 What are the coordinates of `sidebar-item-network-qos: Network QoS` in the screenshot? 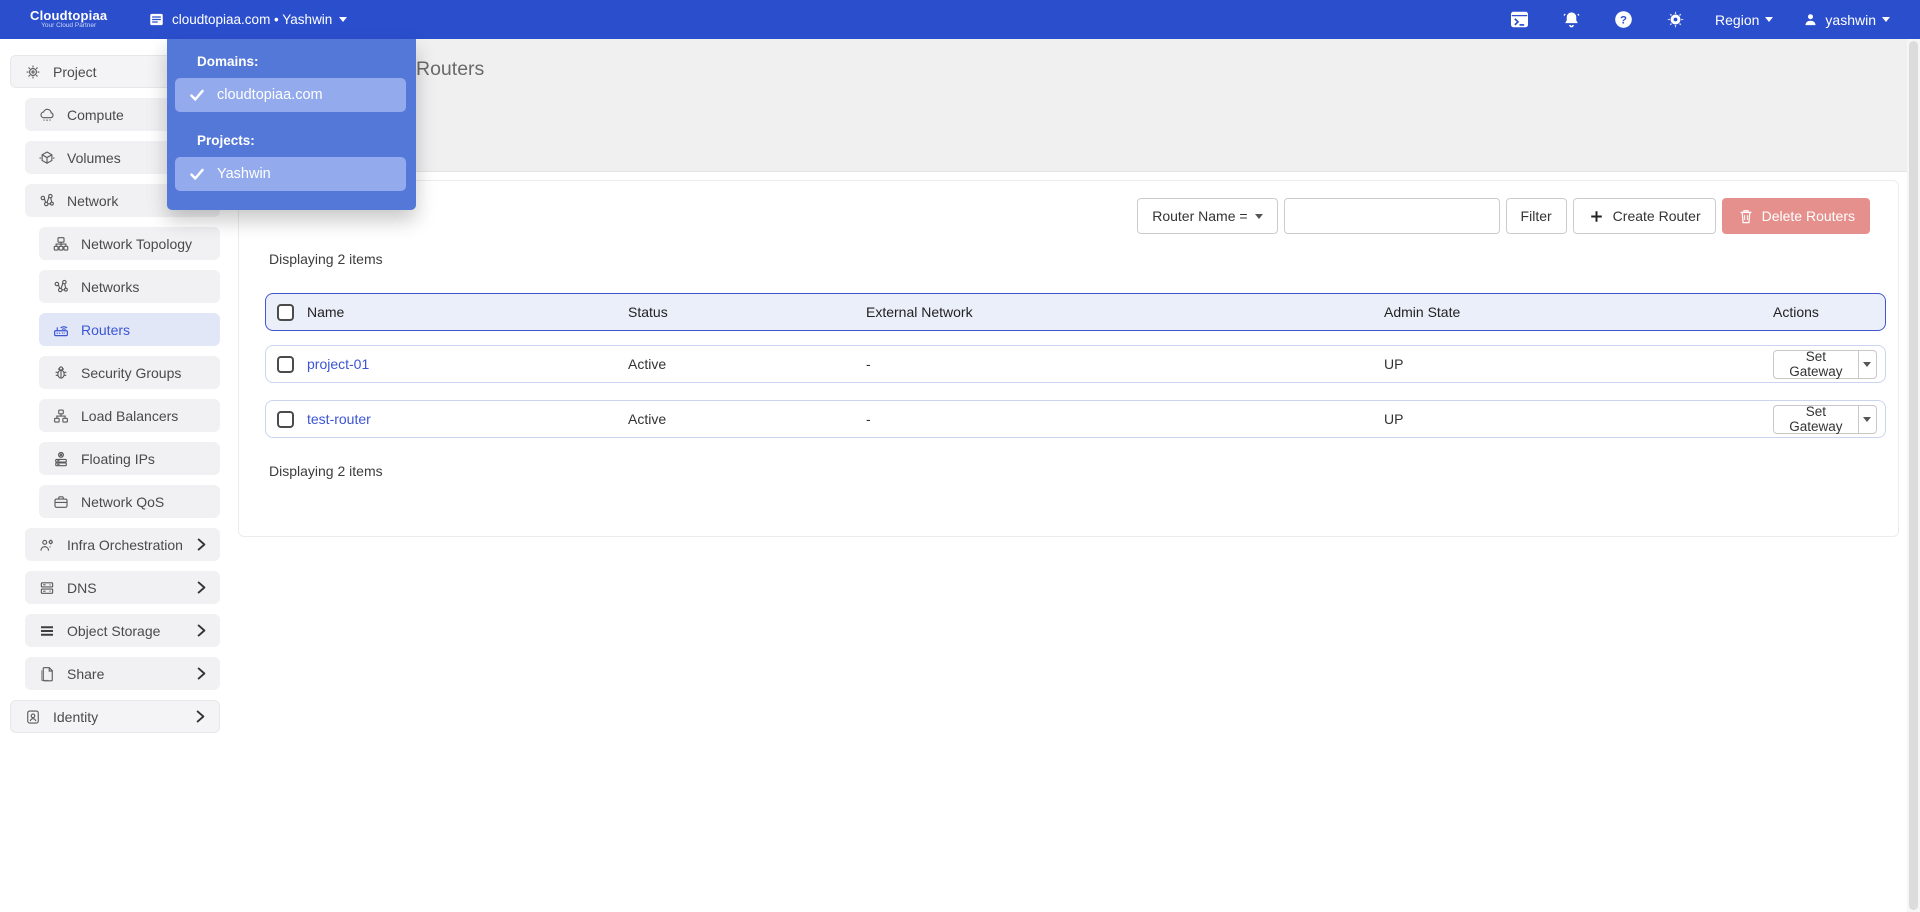 It's located at (129, 501).